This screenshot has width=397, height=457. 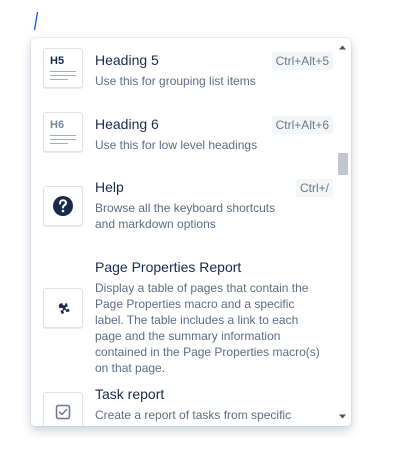 I want to click on scrollbar-thumb, so click(x=343, y=164).